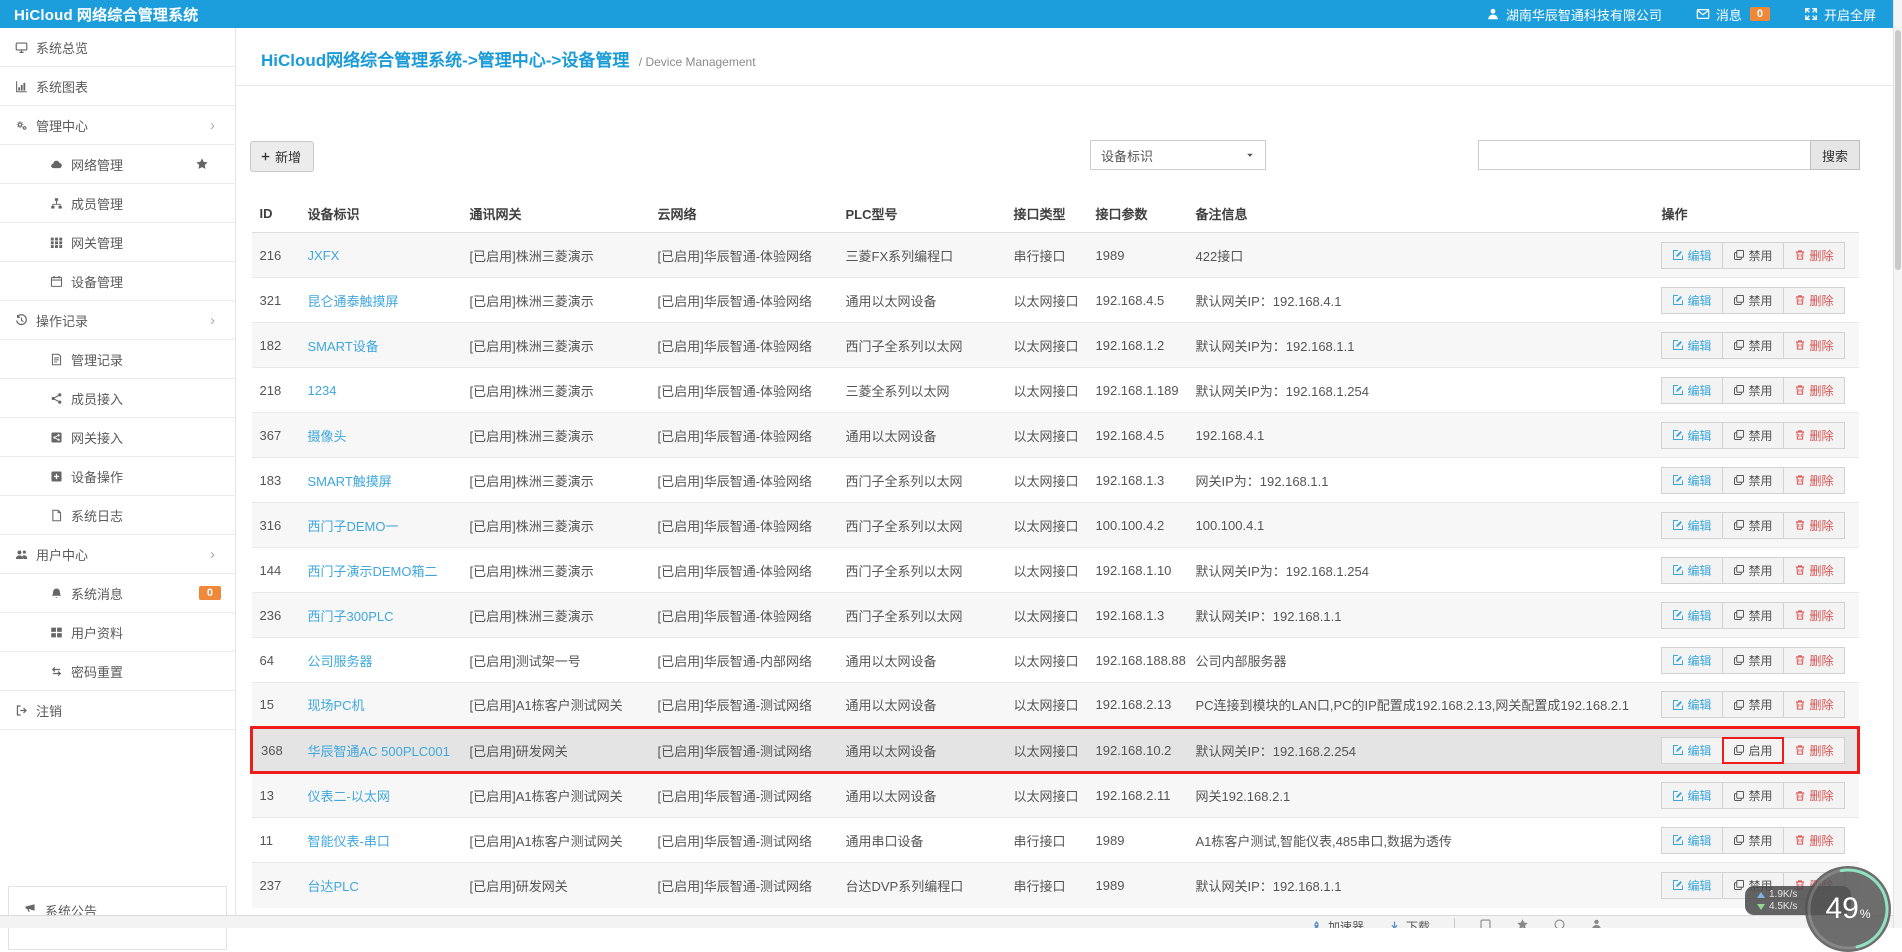  Describe the element at coordinates (744, 213) in the screenshot. I see `col-cloud-network: 云网络` at that location.